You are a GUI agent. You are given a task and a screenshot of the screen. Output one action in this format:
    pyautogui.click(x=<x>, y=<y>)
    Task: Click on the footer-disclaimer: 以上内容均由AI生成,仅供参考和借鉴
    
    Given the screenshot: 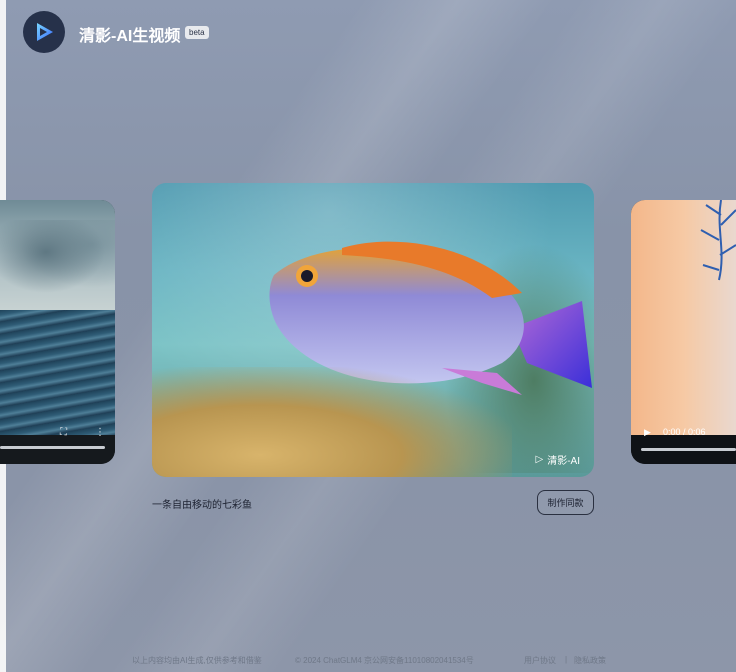 What is the action you would take?
    pyautogui.click(x=197, y=660)
    